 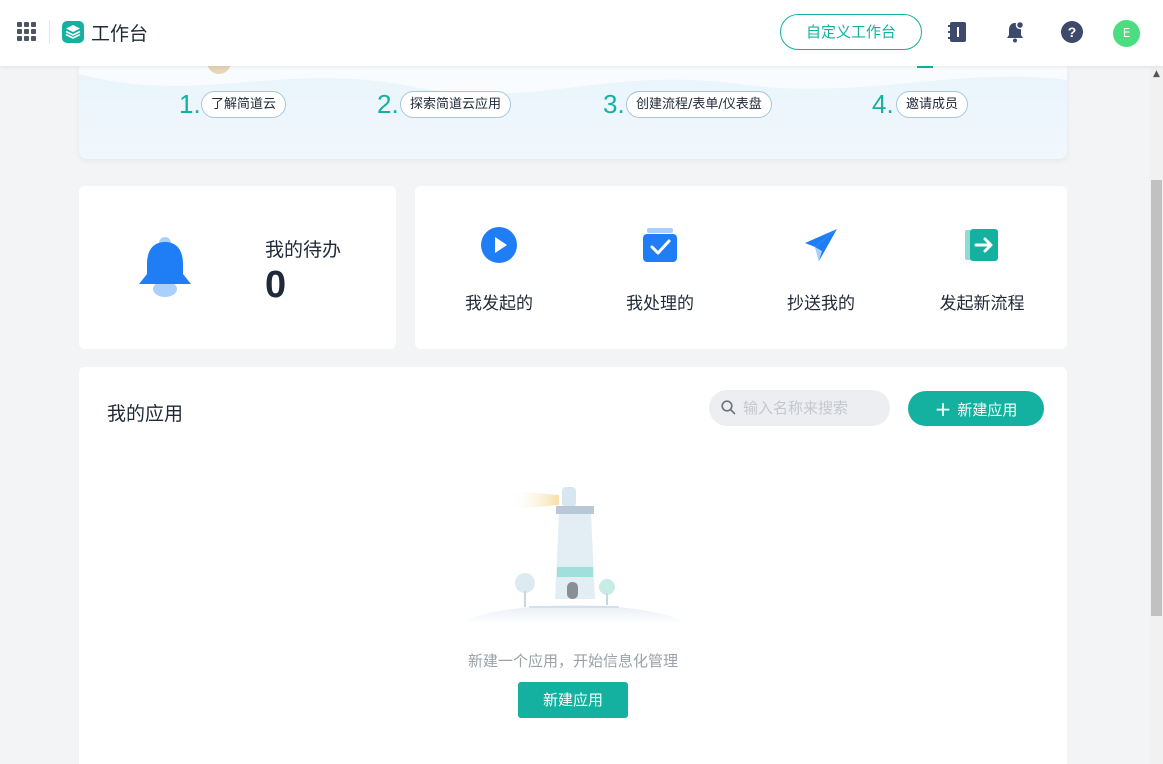 I want to click on scrollbar-thumb, so click(x=1156, y=398).